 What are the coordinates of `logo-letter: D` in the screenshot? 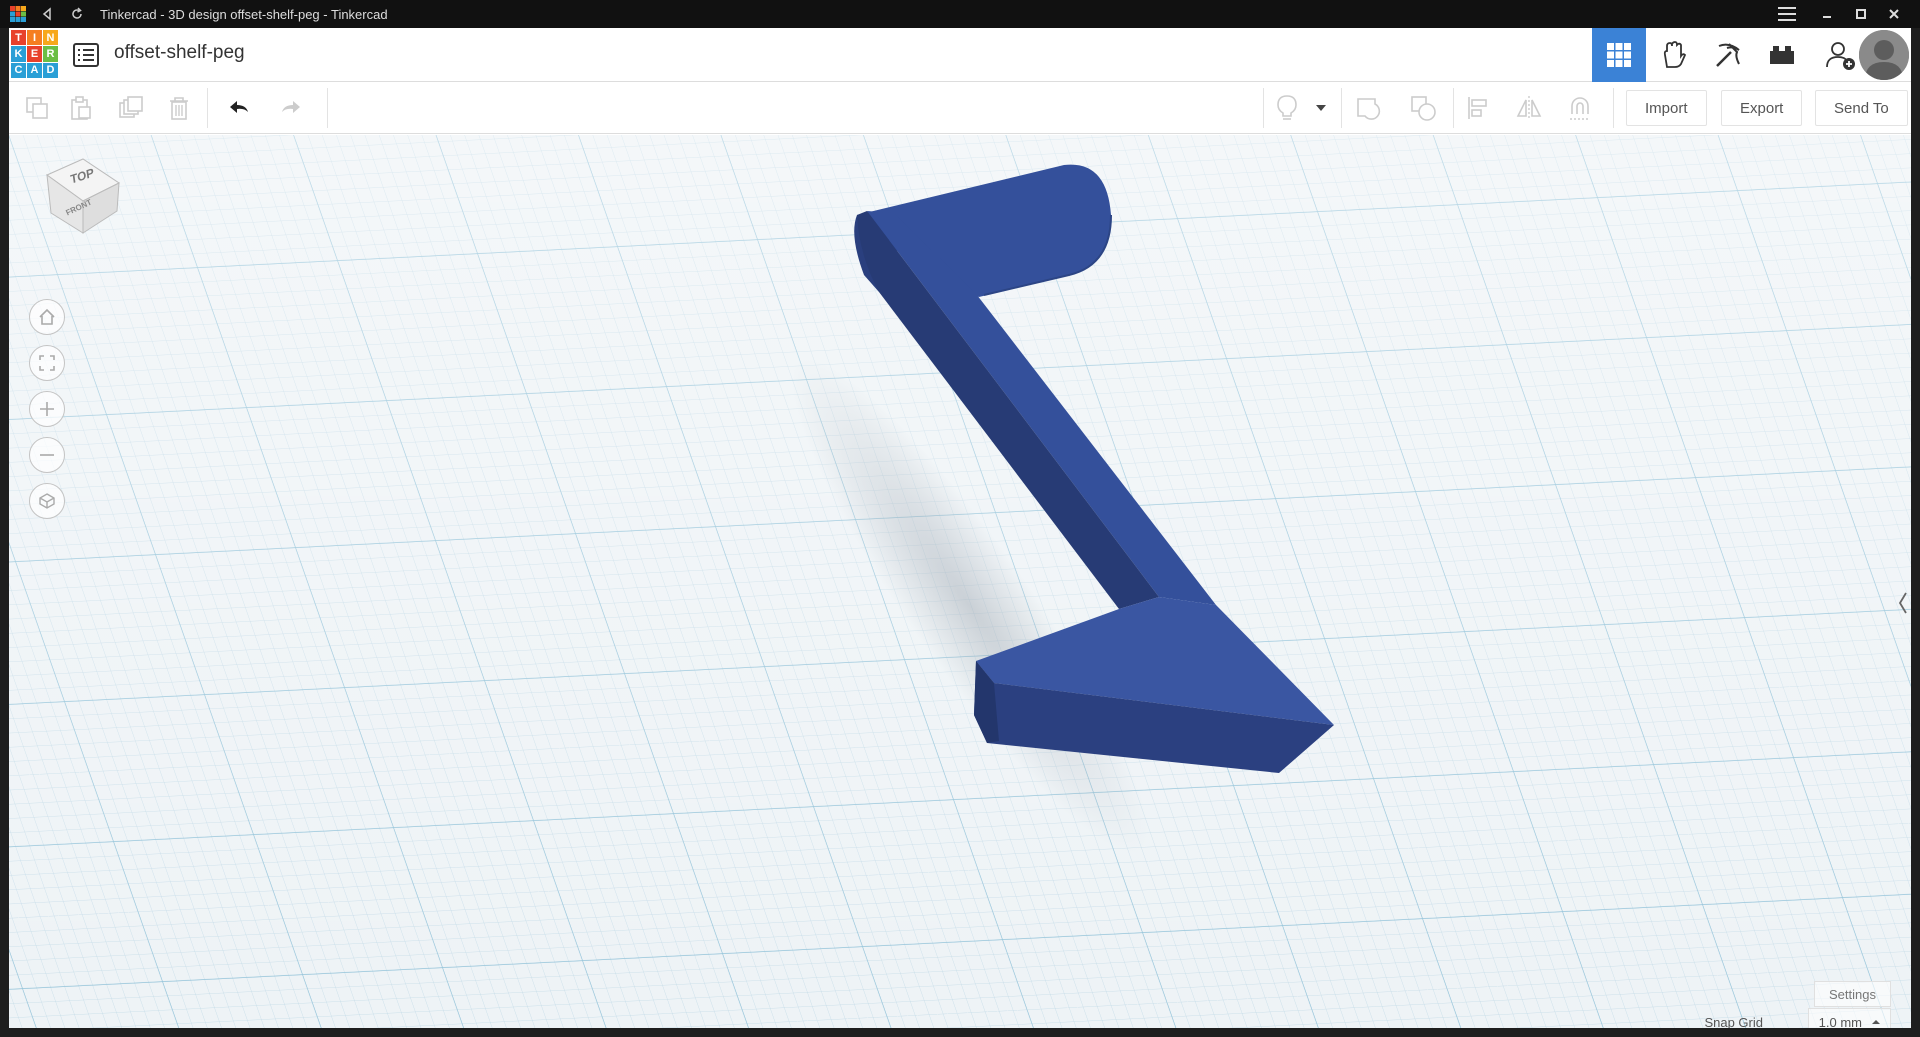 It's located at (50, 70).